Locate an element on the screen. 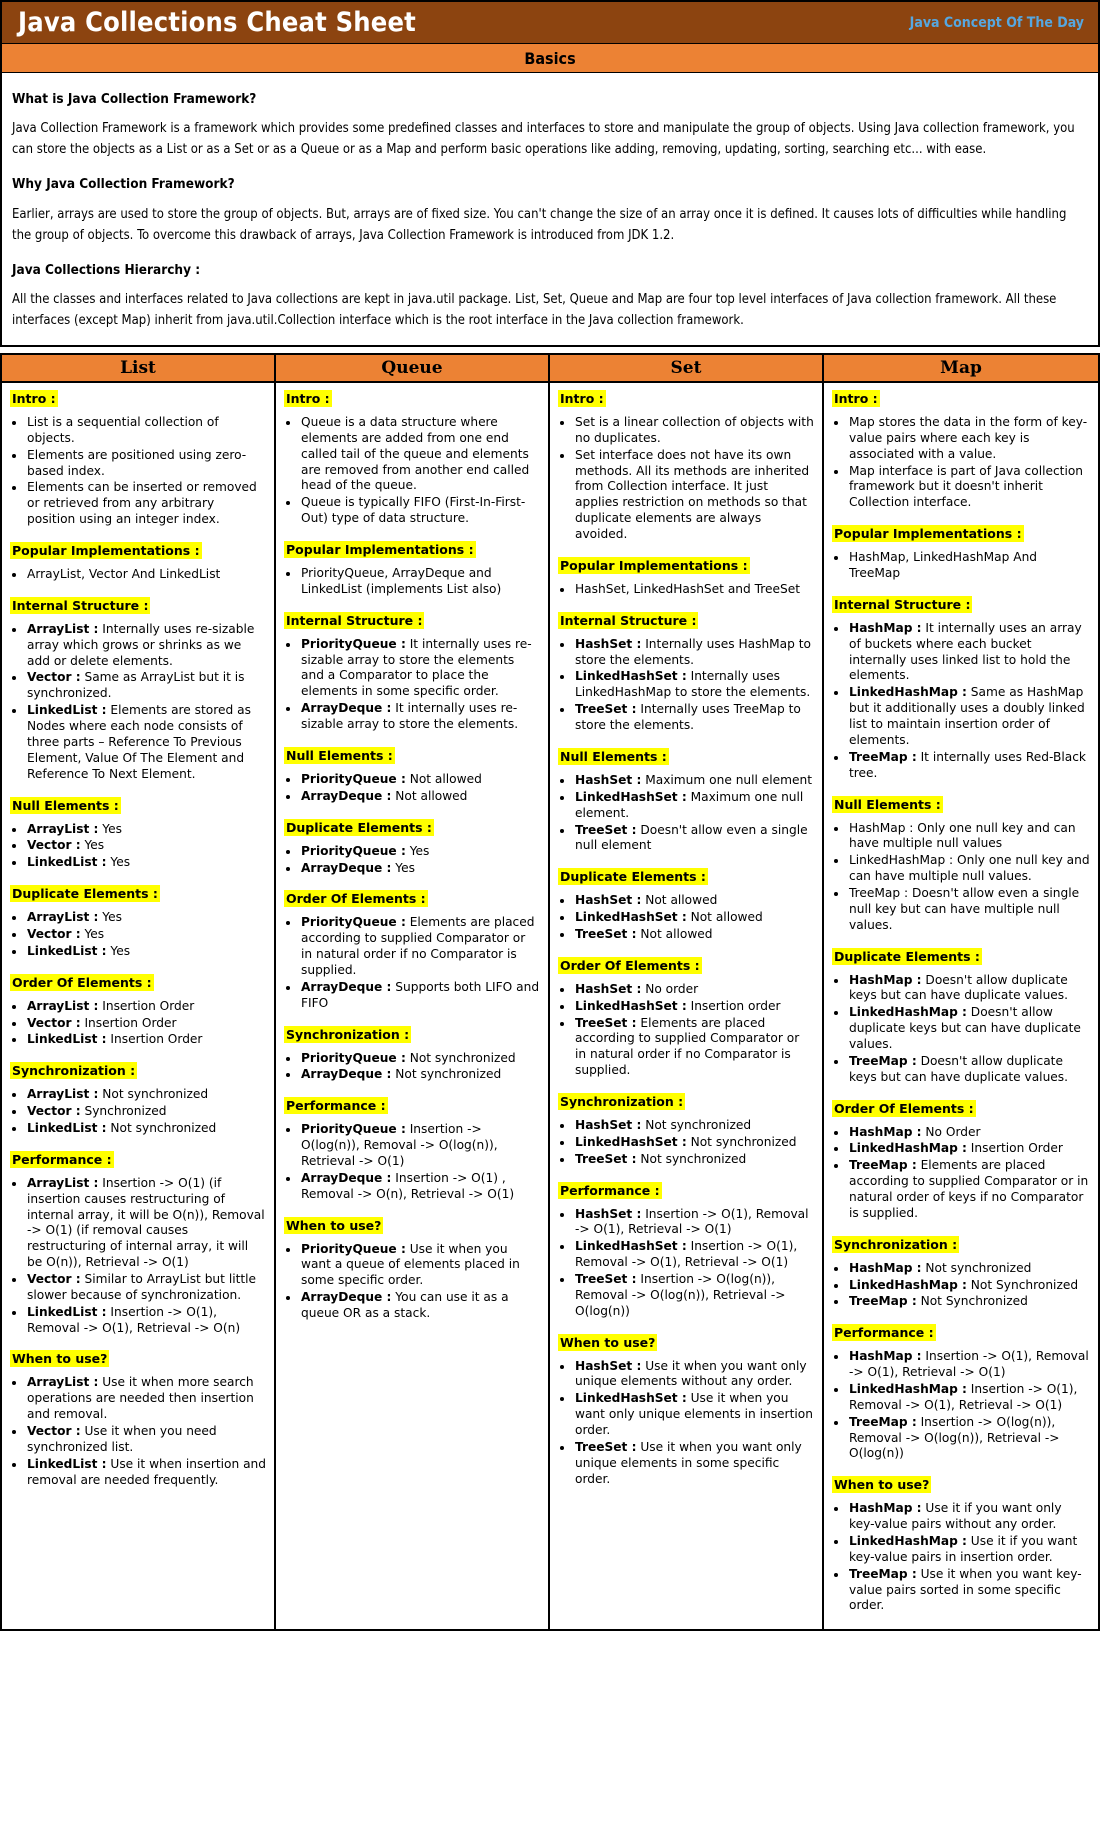 This screenshot has width=1100, height=1825. list-item: TreeSet : Not synchronized is located at coordinates (694, 1160).